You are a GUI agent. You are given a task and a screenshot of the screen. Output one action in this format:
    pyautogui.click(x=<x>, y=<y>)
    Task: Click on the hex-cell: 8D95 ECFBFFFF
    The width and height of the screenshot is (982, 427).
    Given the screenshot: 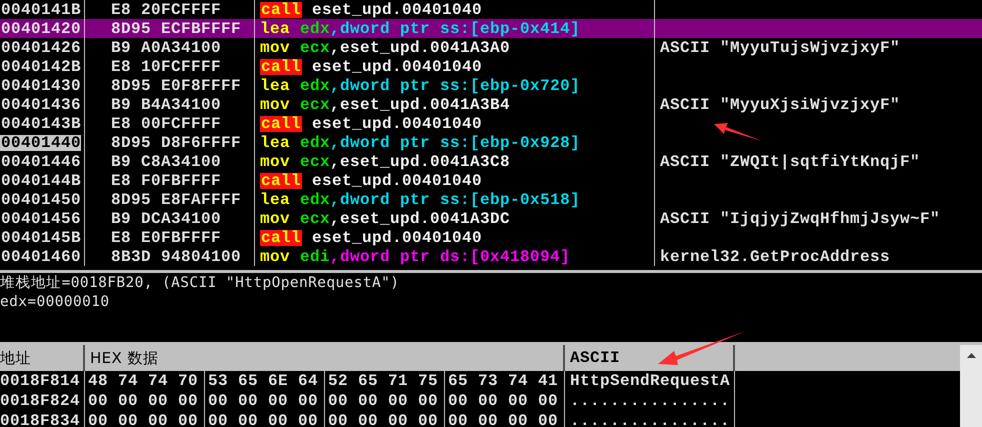 What is the action you would take?
    pyautogui.click(x=176, y=28)
    